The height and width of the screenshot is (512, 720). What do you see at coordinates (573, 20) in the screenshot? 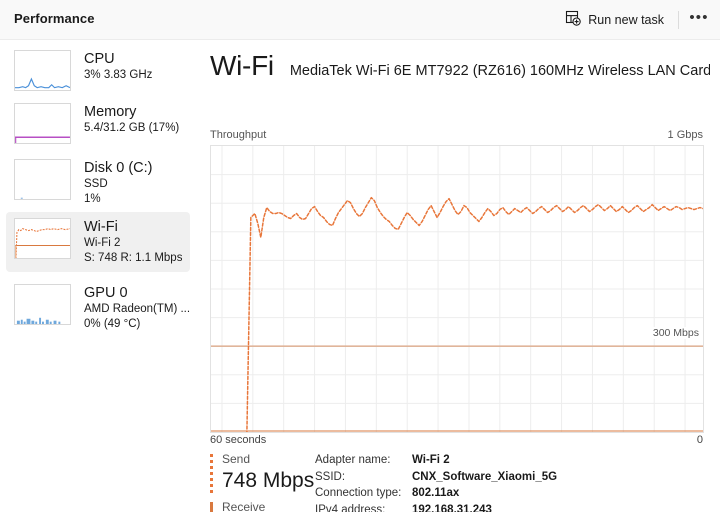
I see `new-task-icon` at bounding box center [573, 20].